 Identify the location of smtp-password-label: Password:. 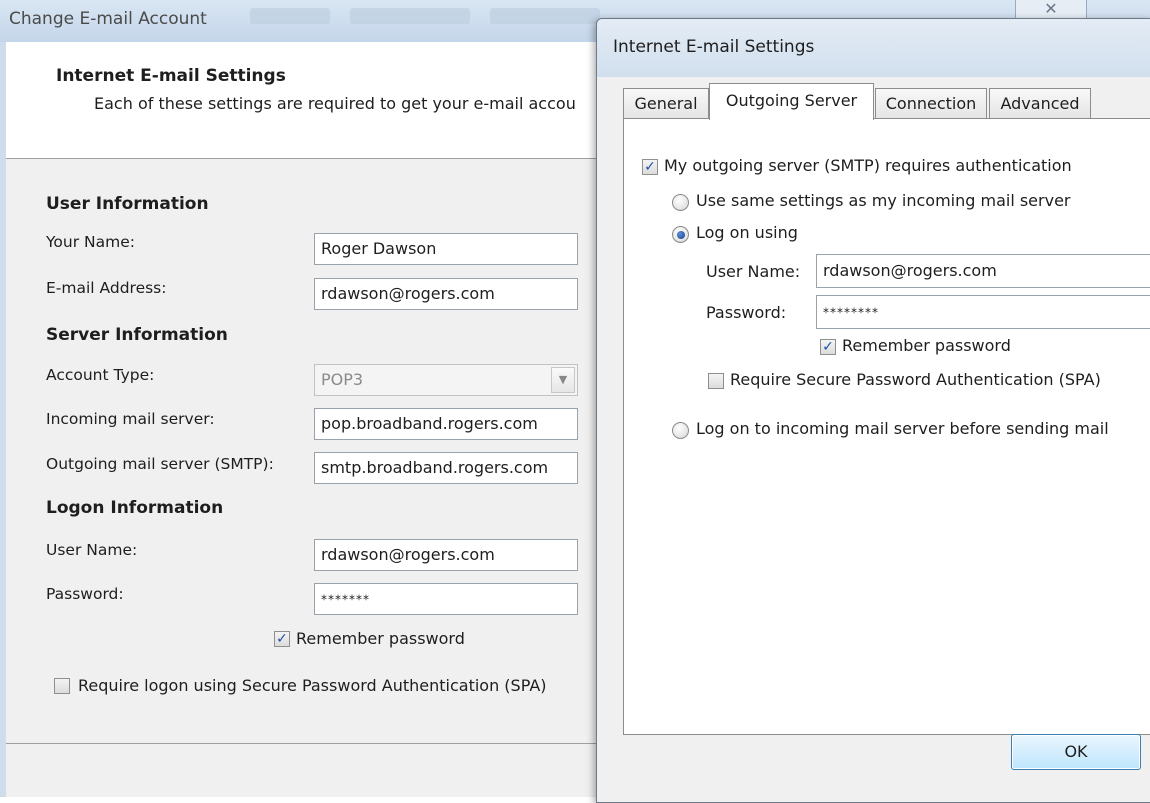
(746, 312).